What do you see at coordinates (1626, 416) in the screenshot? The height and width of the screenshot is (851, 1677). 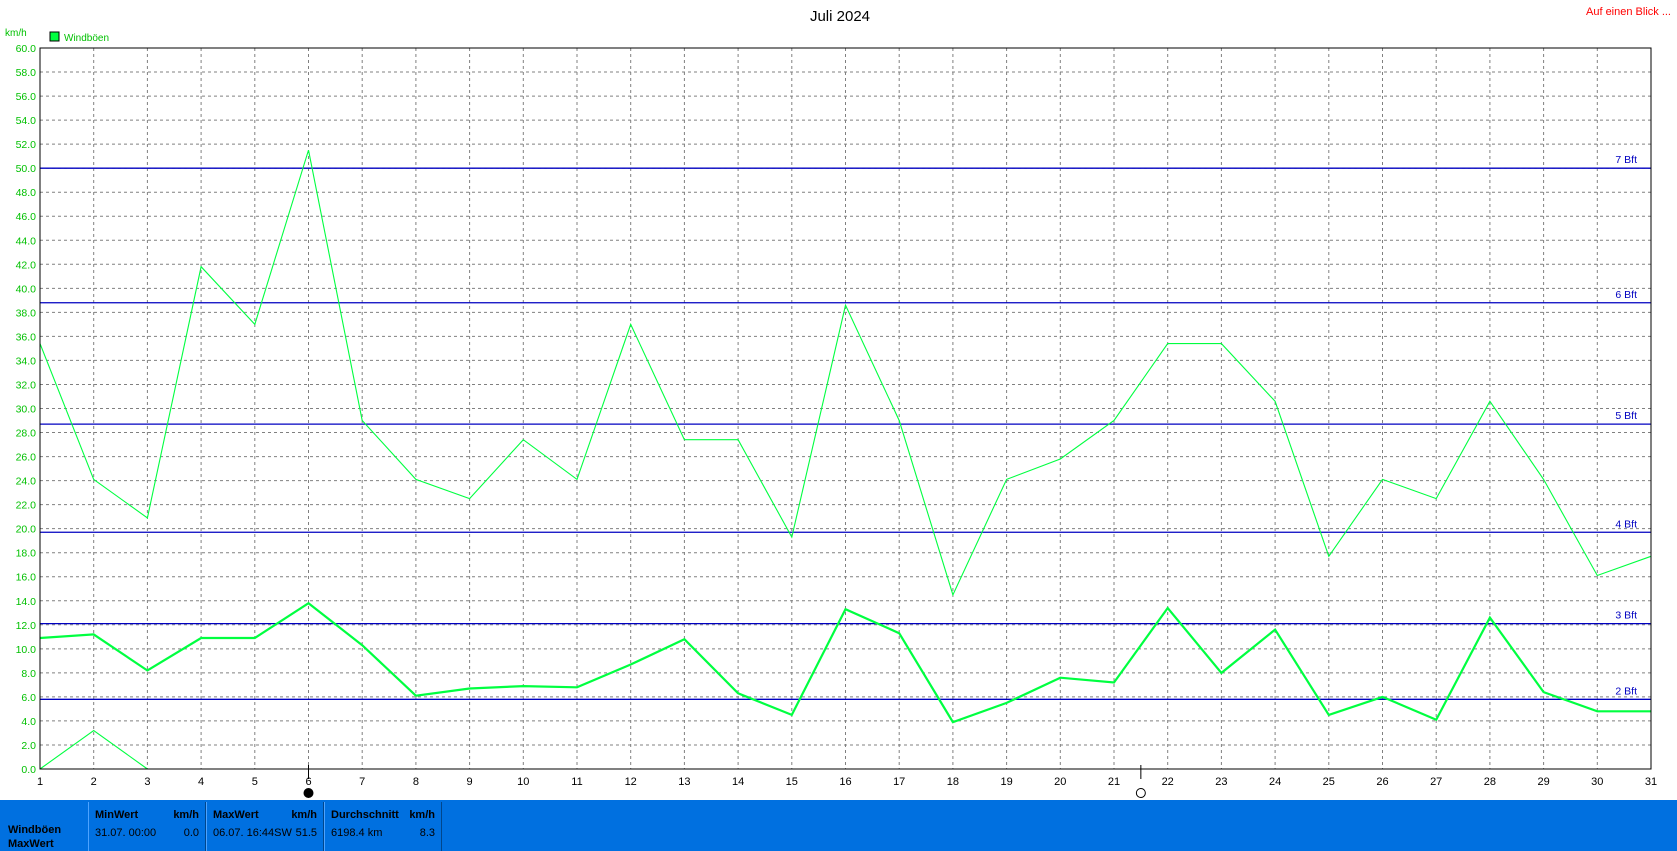 I see `beaufort-label: 5 Bft` at bounding box center [1626, 416].